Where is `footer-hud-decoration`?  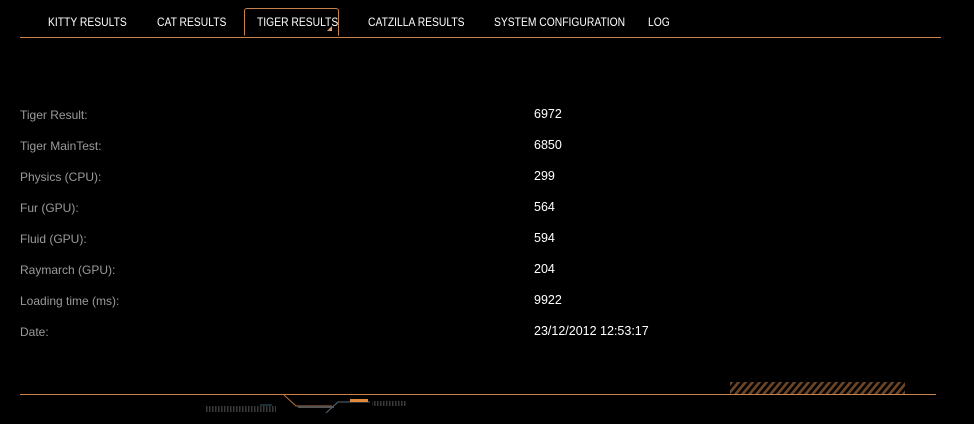
footer-hud-decoration is located at coordinates (306, 404).